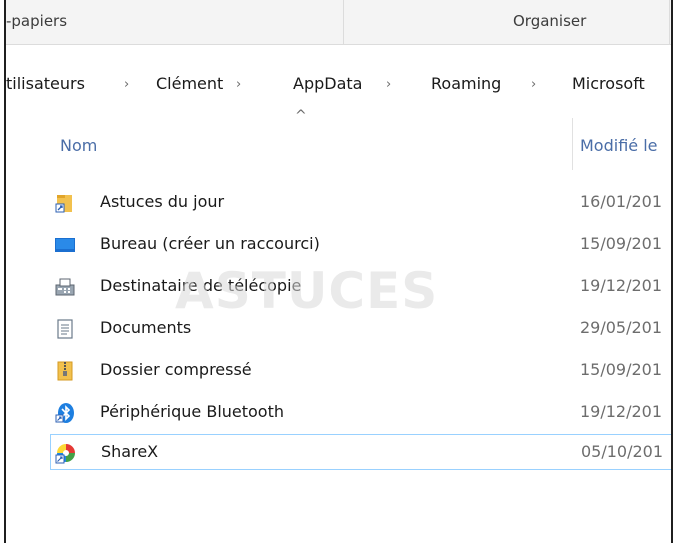 The width and height of the screenshot is (685, 543). I want to click on sharex-icon, so click(66, 453).